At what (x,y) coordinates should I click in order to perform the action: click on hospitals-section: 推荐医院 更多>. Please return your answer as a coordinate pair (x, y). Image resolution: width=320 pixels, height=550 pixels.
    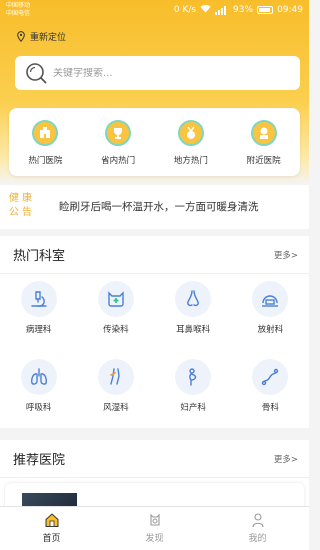
    Looking at the image, I should click on (154, 476).